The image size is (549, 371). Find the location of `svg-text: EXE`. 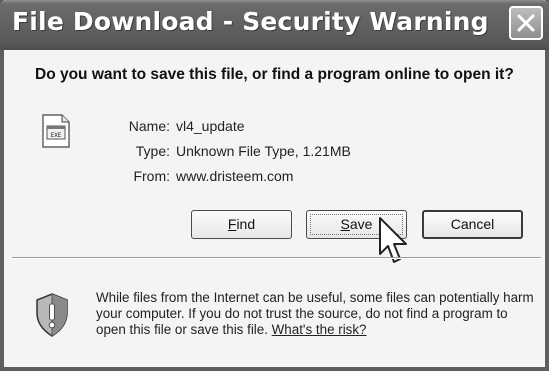

svg-text: EXE is located at coordinates (56, 135).